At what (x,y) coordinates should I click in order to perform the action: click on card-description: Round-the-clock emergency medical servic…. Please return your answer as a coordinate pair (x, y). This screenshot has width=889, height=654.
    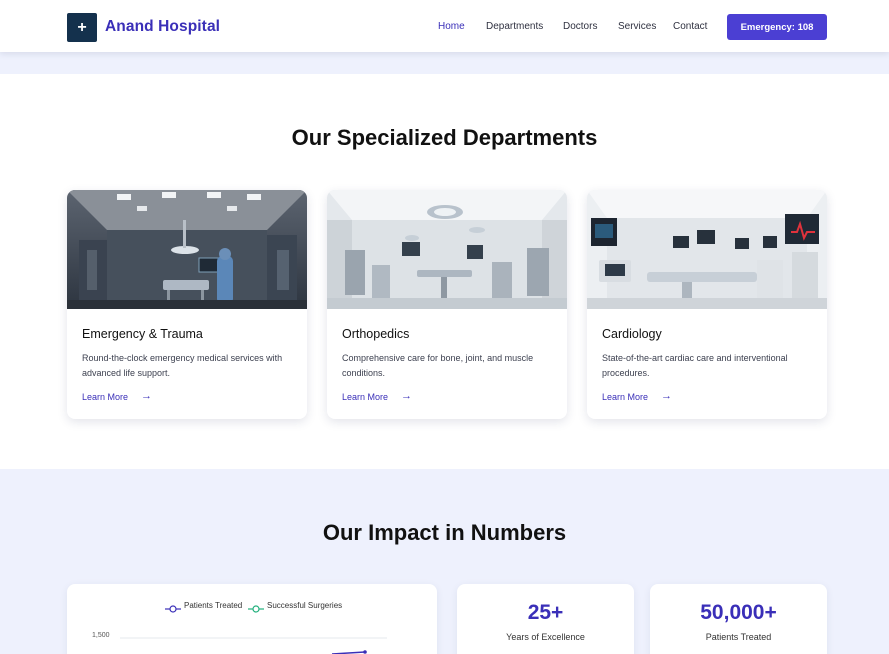
    Looking at the image, I should click on (182, 365).